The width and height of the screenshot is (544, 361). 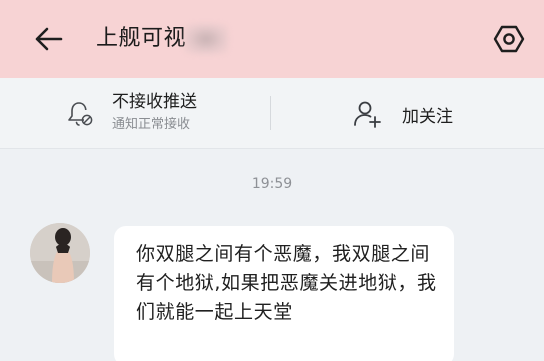 I want to click on notification-title: 不接收推送, so click(x=154, y=102).